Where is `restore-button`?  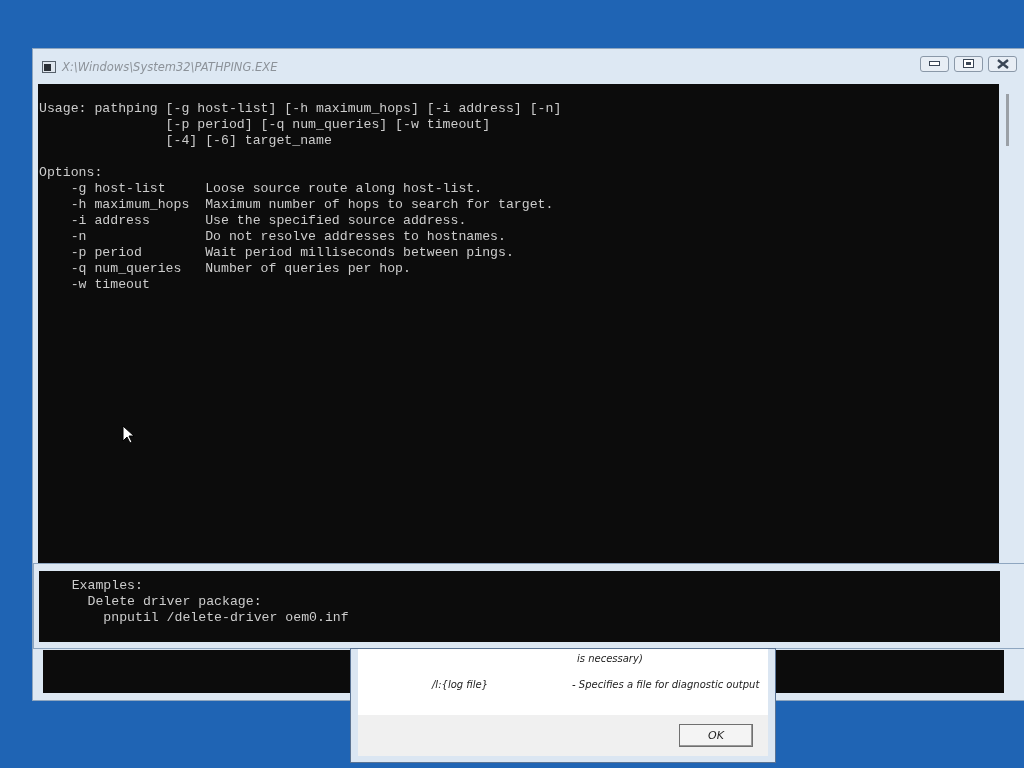 restore-button is located at coordinates (968, 63).